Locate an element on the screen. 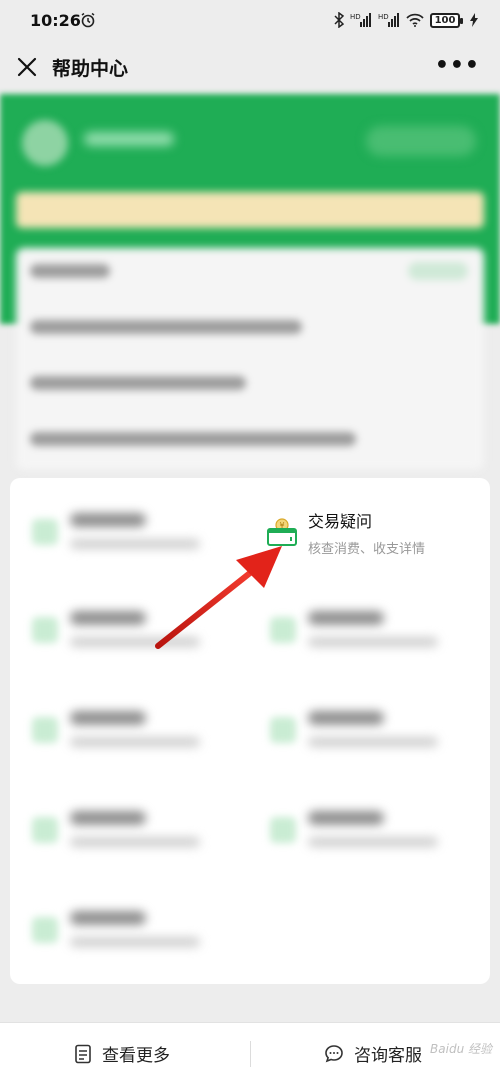 The height and width of the screenshot is (1084, 500). status-icons: HD HD 100 is located at coordinates (406, 20).